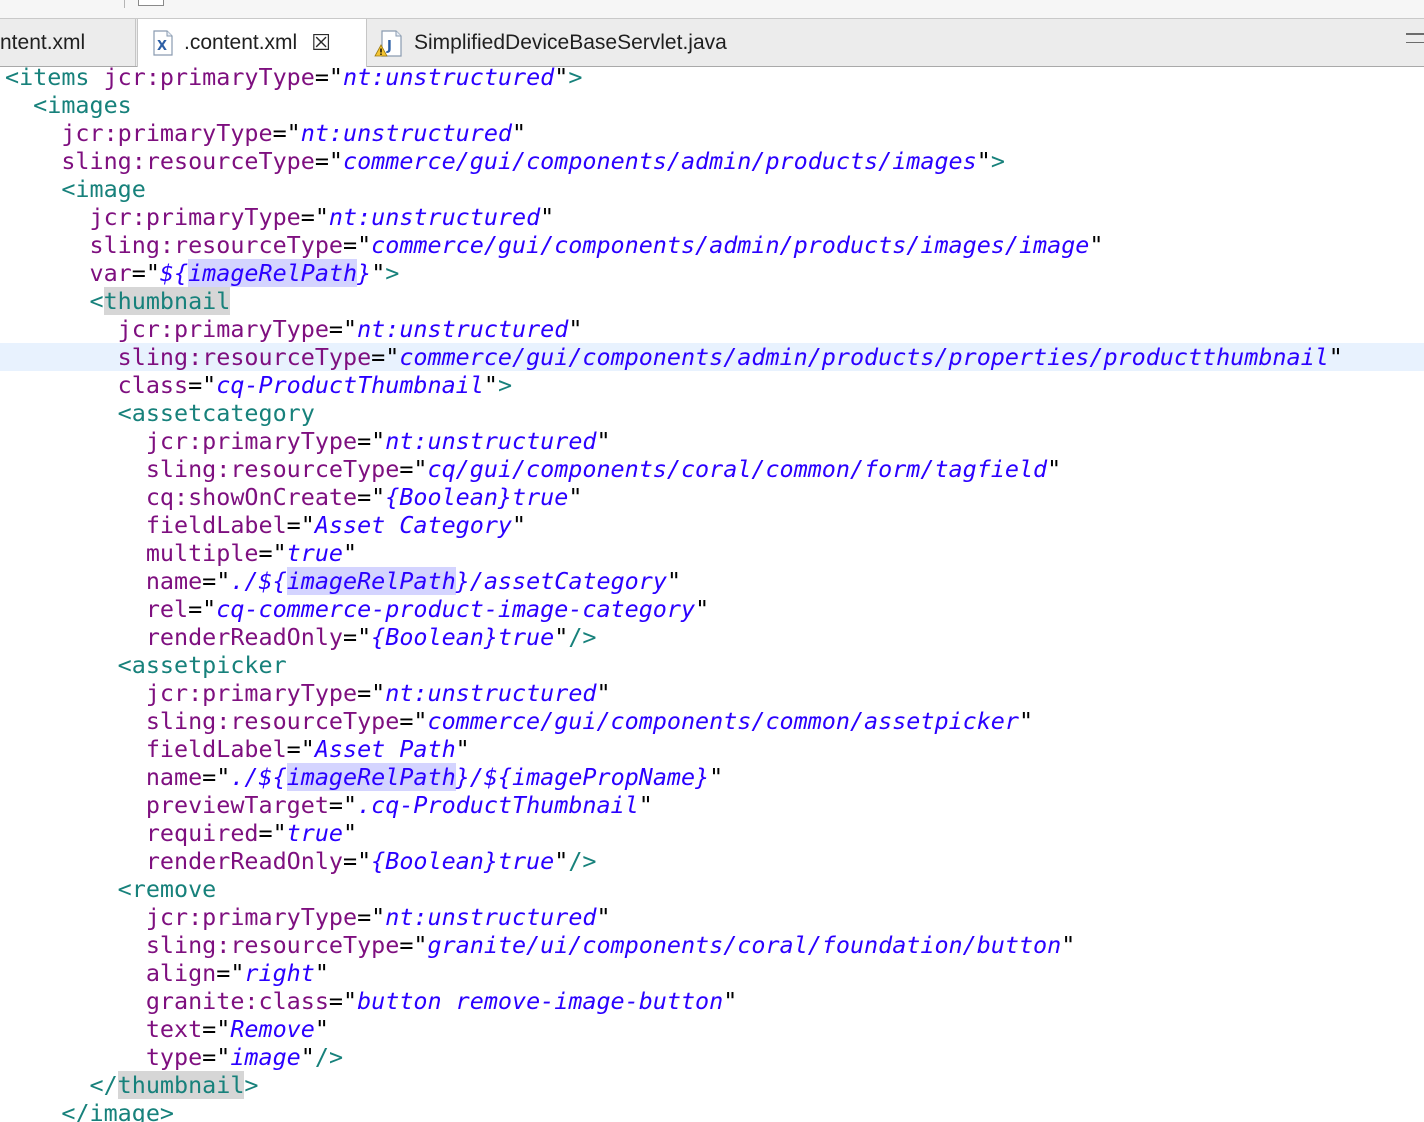 The image size is (1424, 1122). Describe the element at coordinates (449, 79) in the screenshot. I see `xml-attribute-value: nt:unstructured` at that location.